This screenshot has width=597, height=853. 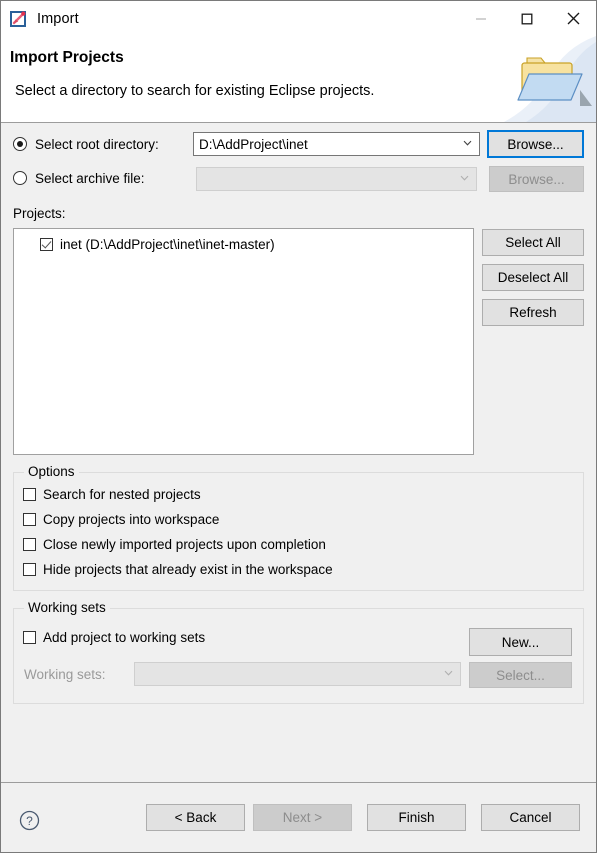 I want to click on help-icon: ?, so click(x=29, y=820).